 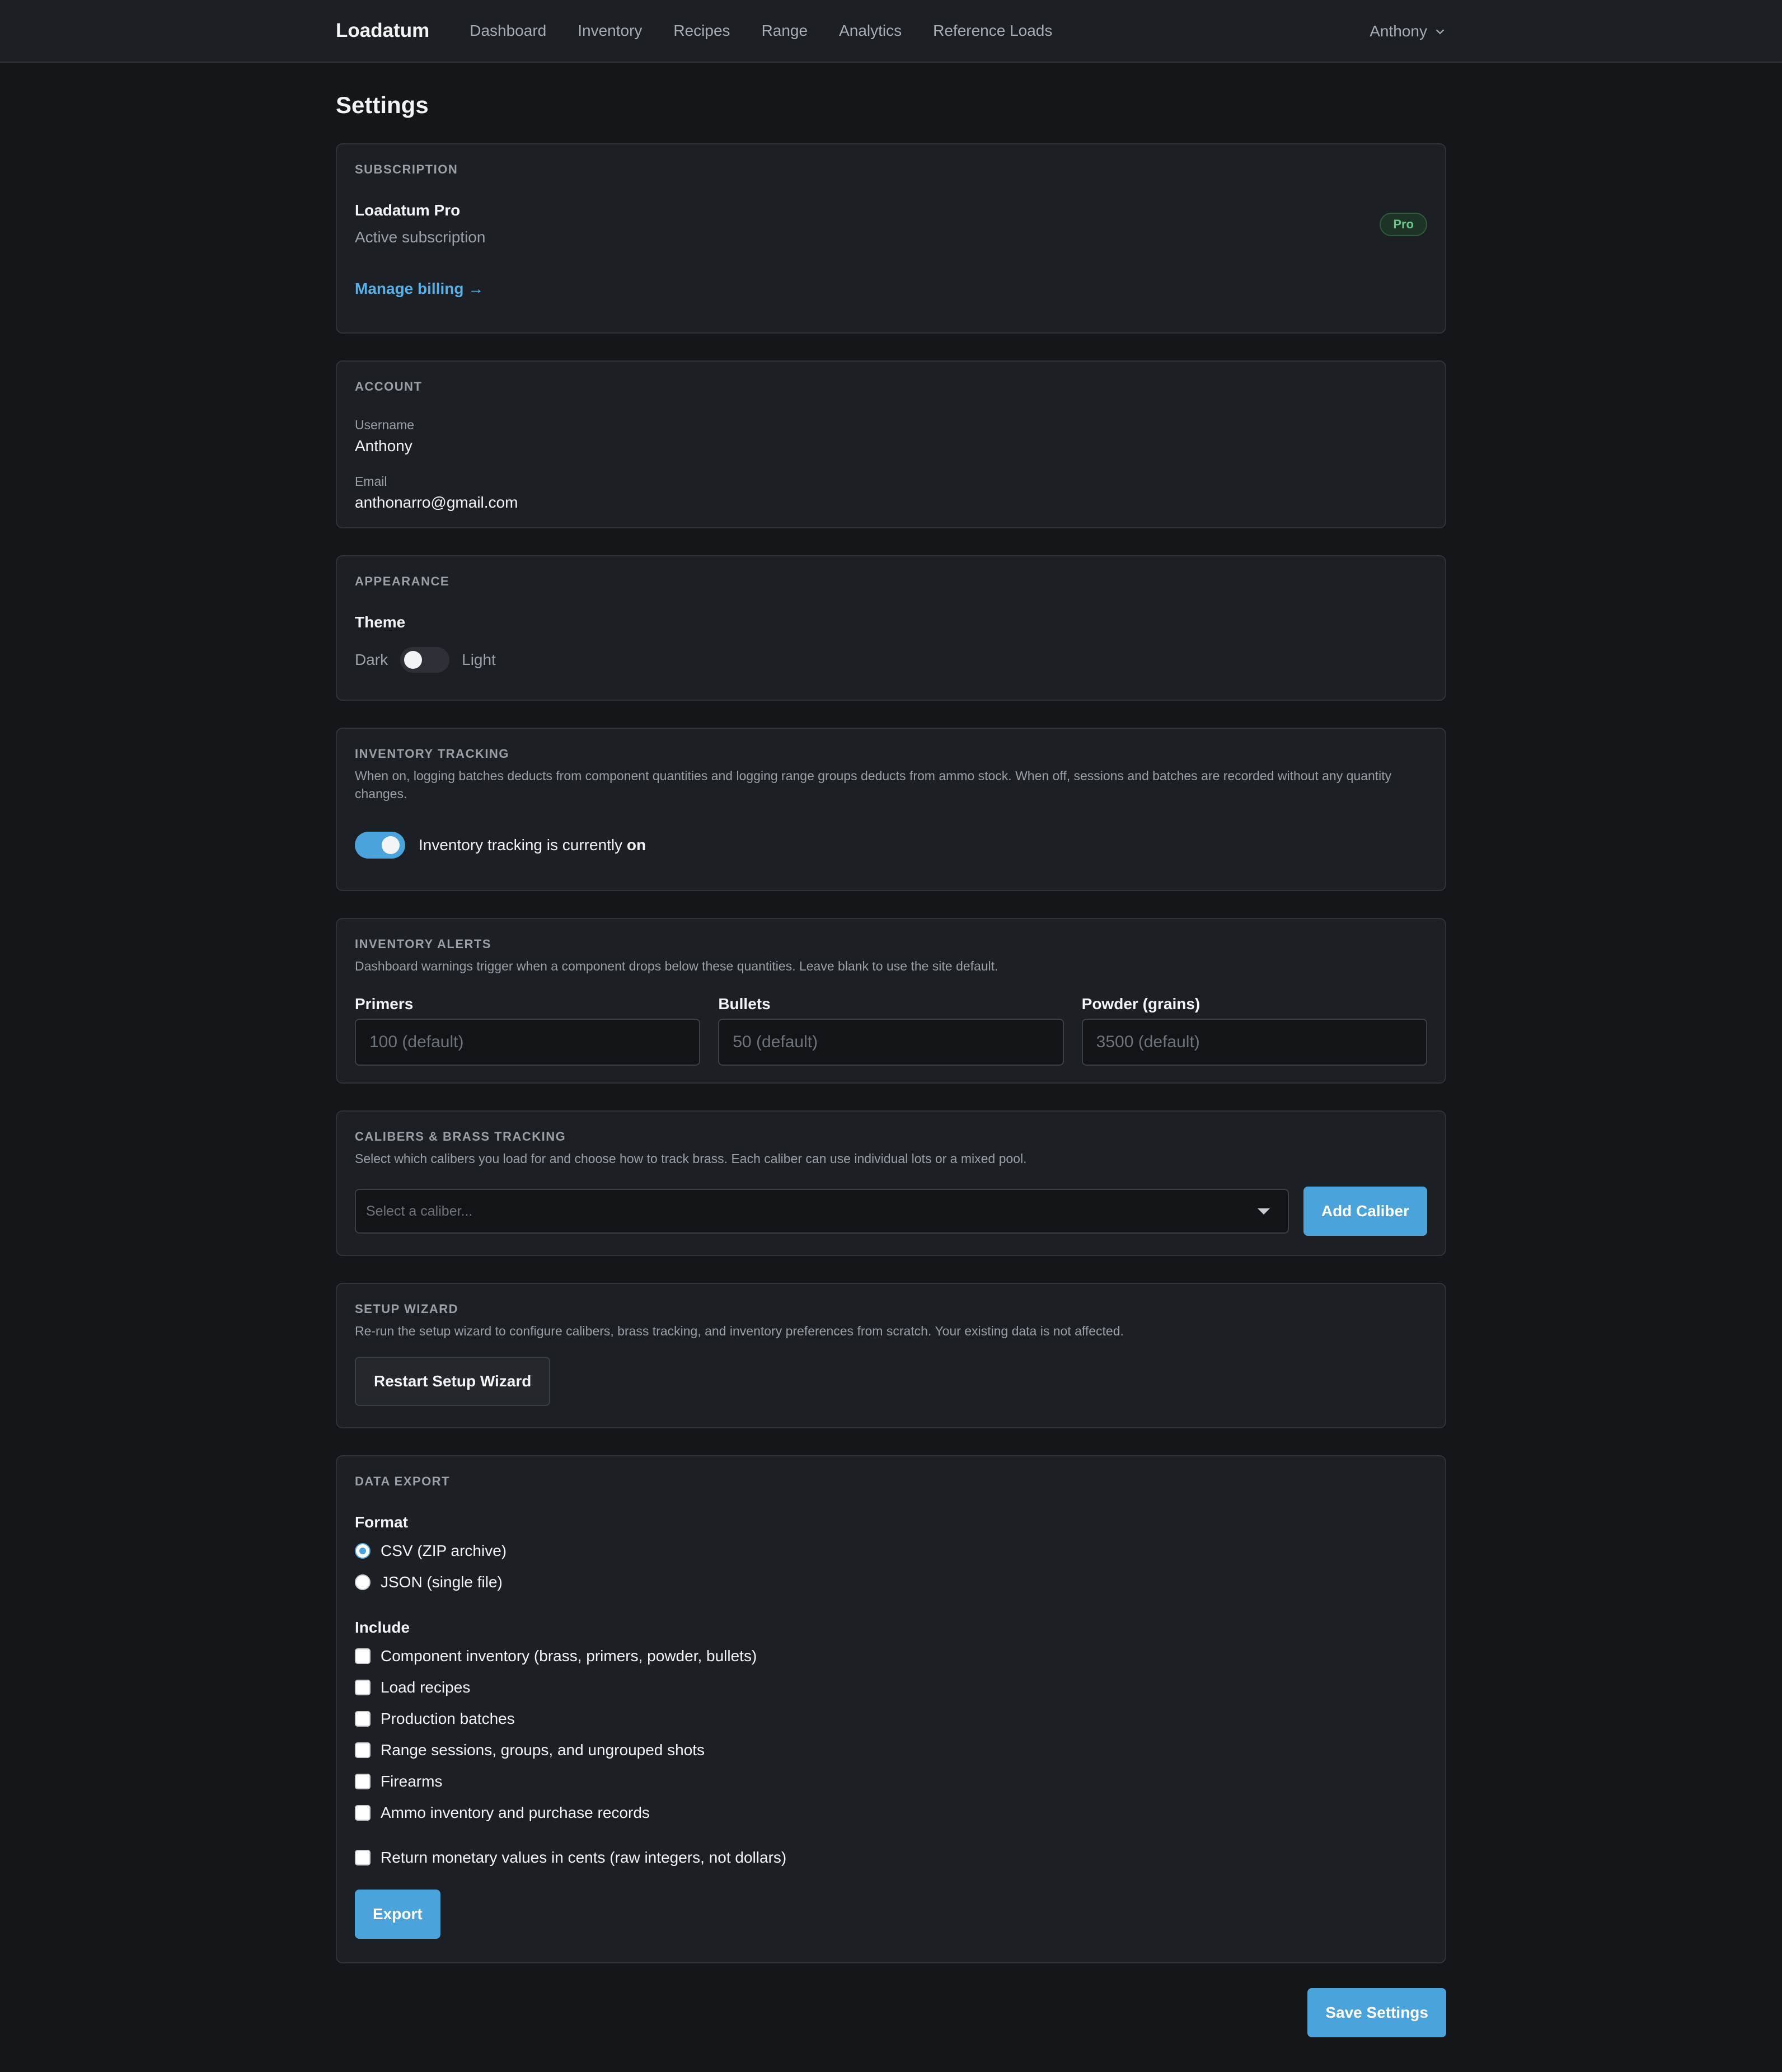 What do you see at coordinates (891, 2012) in the screenshot?
I see `save-row: Save Settings` at bounding box center [891, 2012].